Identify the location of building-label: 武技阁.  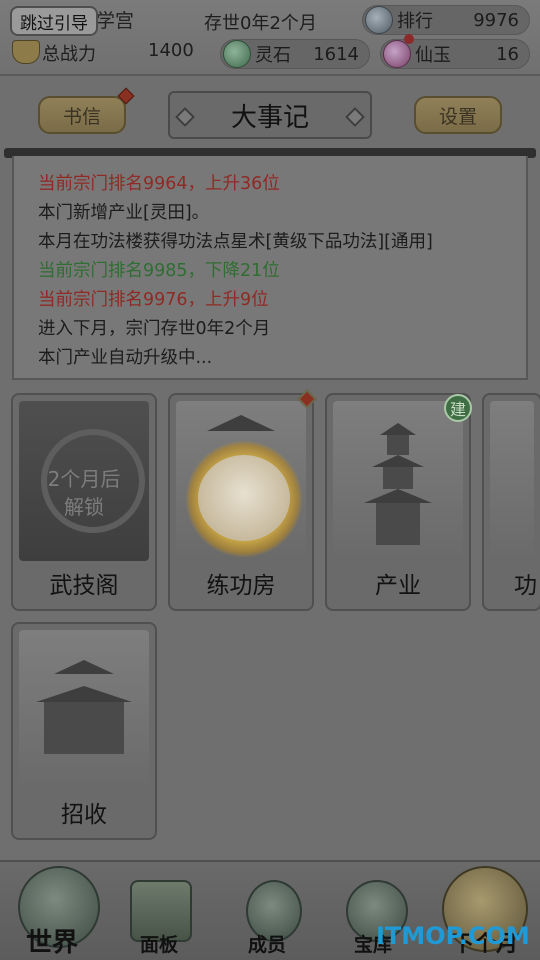
(84, 586).